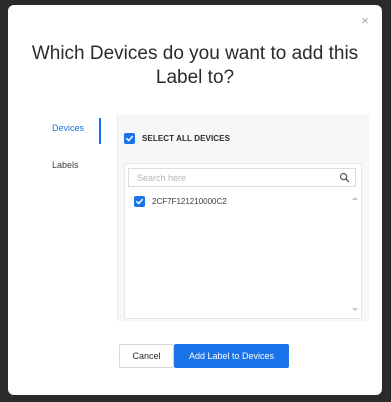  What do you see at coordinates (365, 21) in the screenshot?
I see `close-icon: ×` at bounding box center [365, 21].